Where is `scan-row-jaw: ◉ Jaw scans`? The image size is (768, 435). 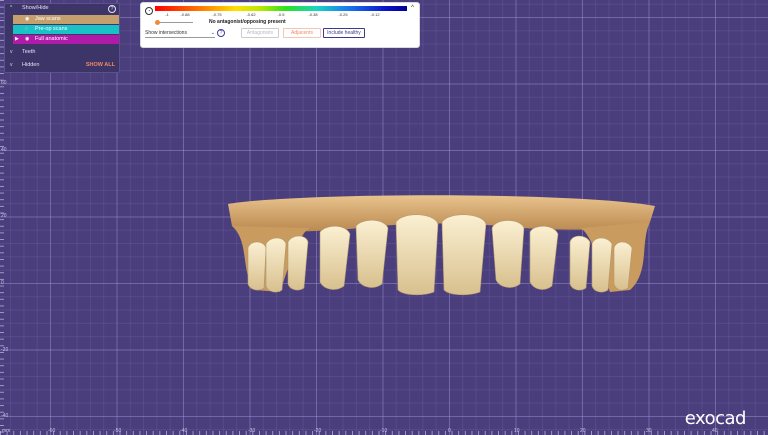
scan-row-jaw: ◉ Jaw scans is located at coordinates (66, 19).